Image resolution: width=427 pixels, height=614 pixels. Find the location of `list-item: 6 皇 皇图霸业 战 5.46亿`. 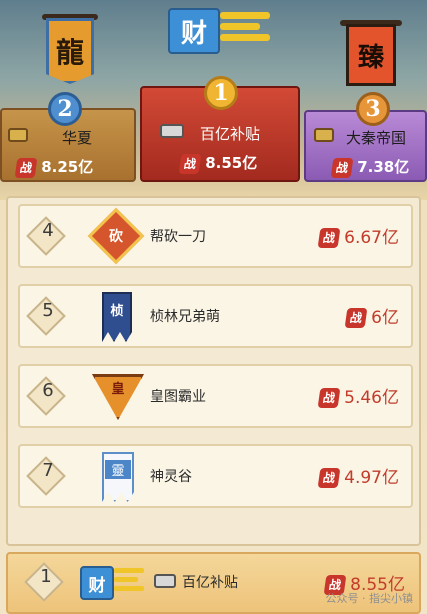

list-item: 6 皇 皇图霸业 战 5.46亿 is located at coordinates (215, 396).